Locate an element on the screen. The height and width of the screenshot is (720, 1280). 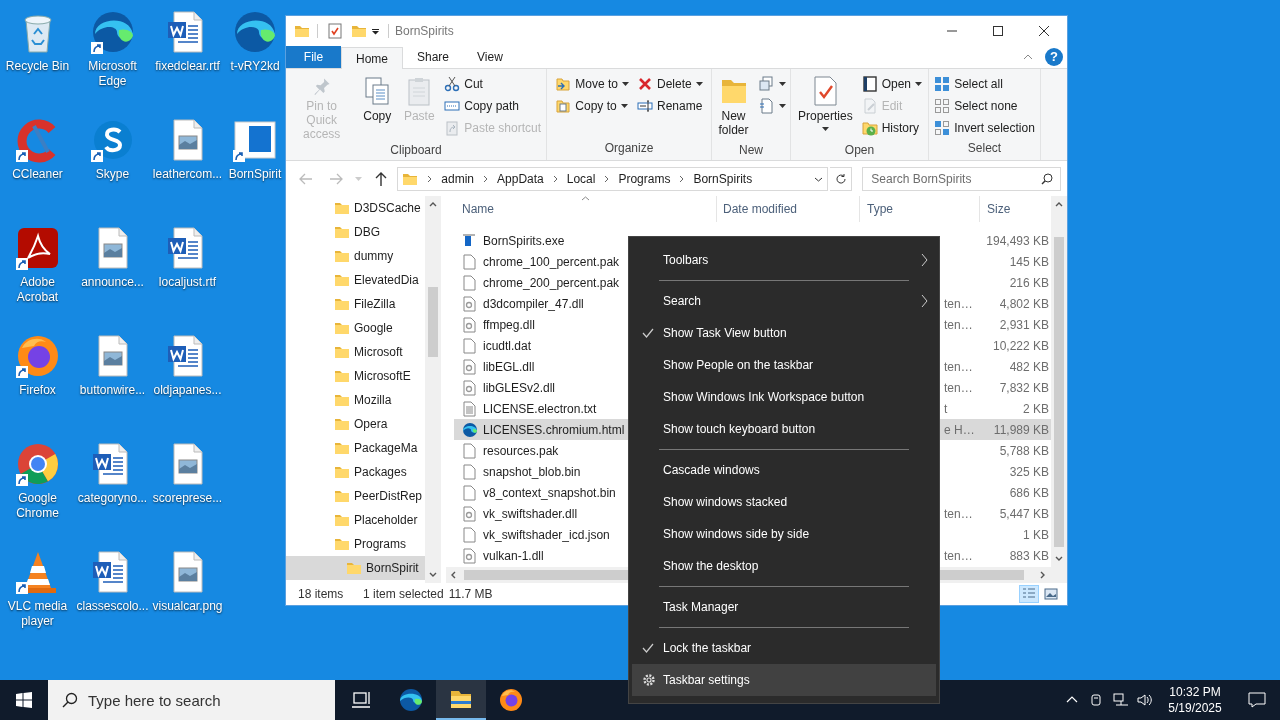
window-title: BornSpirits is located at coordinates (424, 31).